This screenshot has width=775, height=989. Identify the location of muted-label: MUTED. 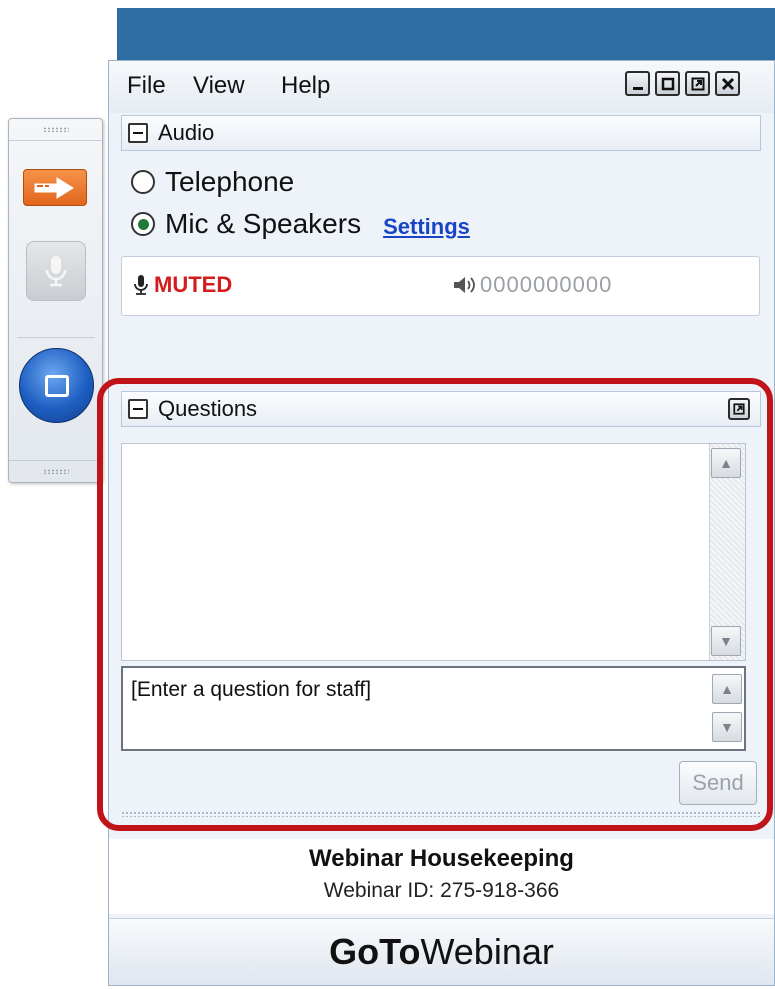
(193, 284).